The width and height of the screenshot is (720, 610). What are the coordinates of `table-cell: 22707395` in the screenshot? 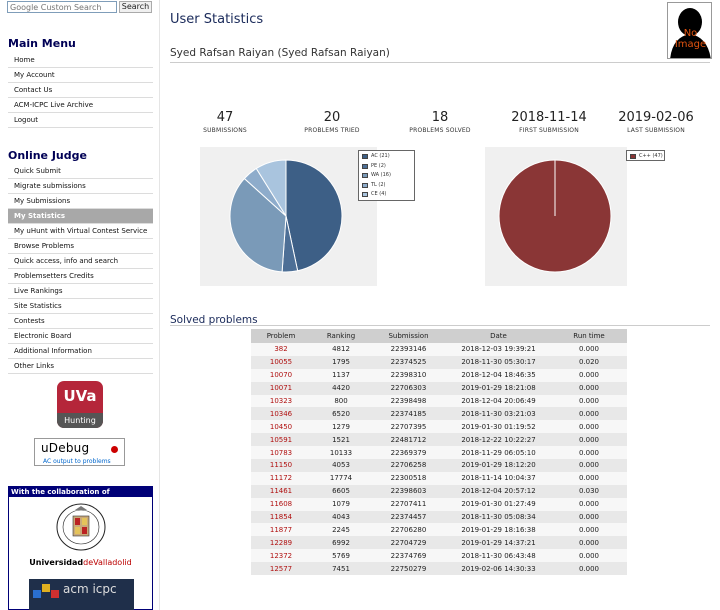 It's located at (408, 427).